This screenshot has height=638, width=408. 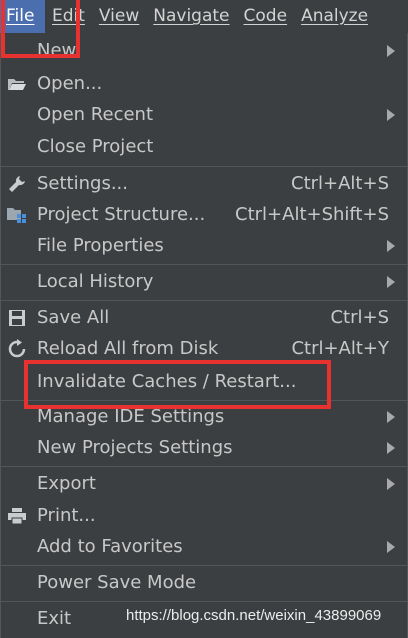 I want to click on save-icon, so click(x=17, y=318).